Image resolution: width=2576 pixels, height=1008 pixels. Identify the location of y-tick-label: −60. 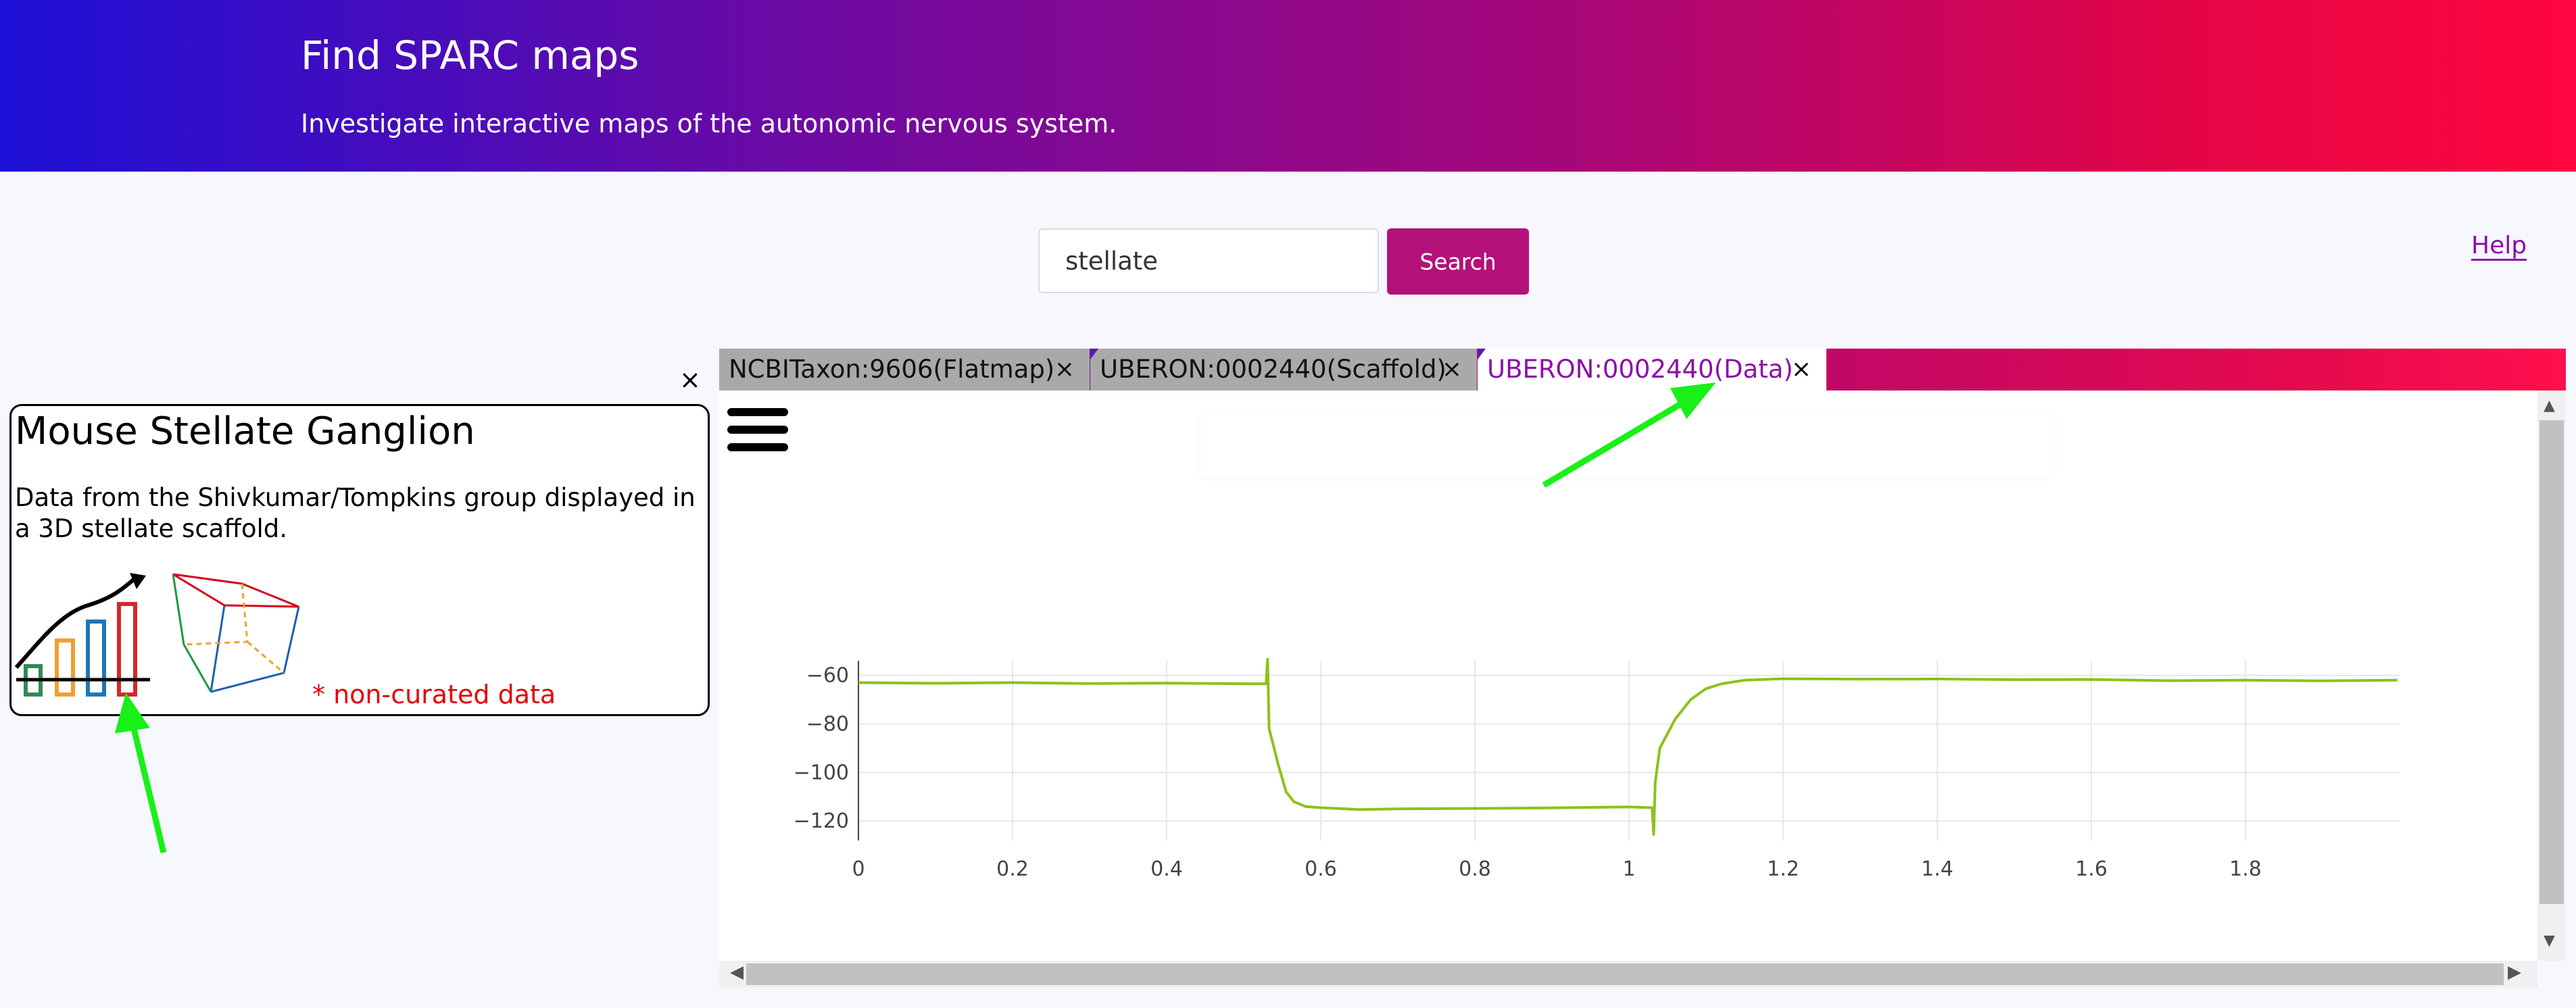
(827, 676).